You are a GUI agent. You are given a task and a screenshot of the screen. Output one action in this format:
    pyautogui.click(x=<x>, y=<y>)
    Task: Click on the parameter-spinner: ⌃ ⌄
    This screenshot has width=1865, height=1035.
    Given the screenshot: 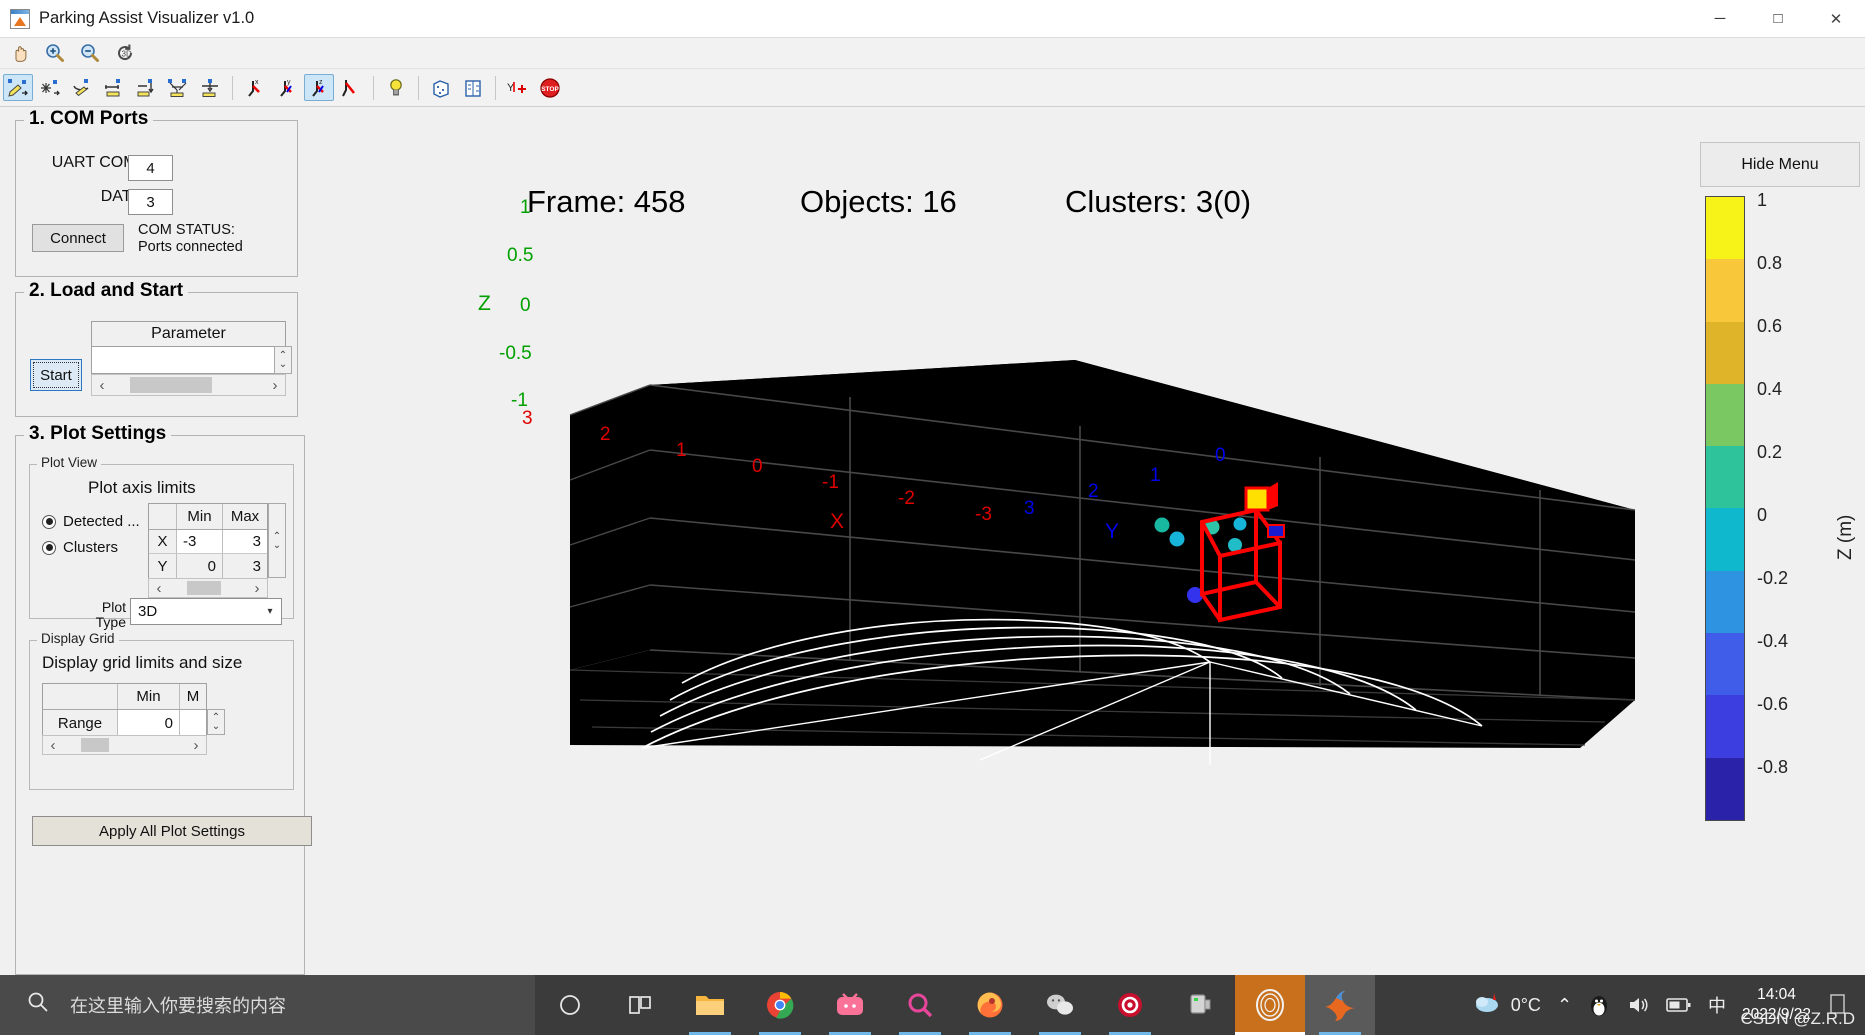 What is the action you would take?
    pyautogui.click(x=283, y=360)
    